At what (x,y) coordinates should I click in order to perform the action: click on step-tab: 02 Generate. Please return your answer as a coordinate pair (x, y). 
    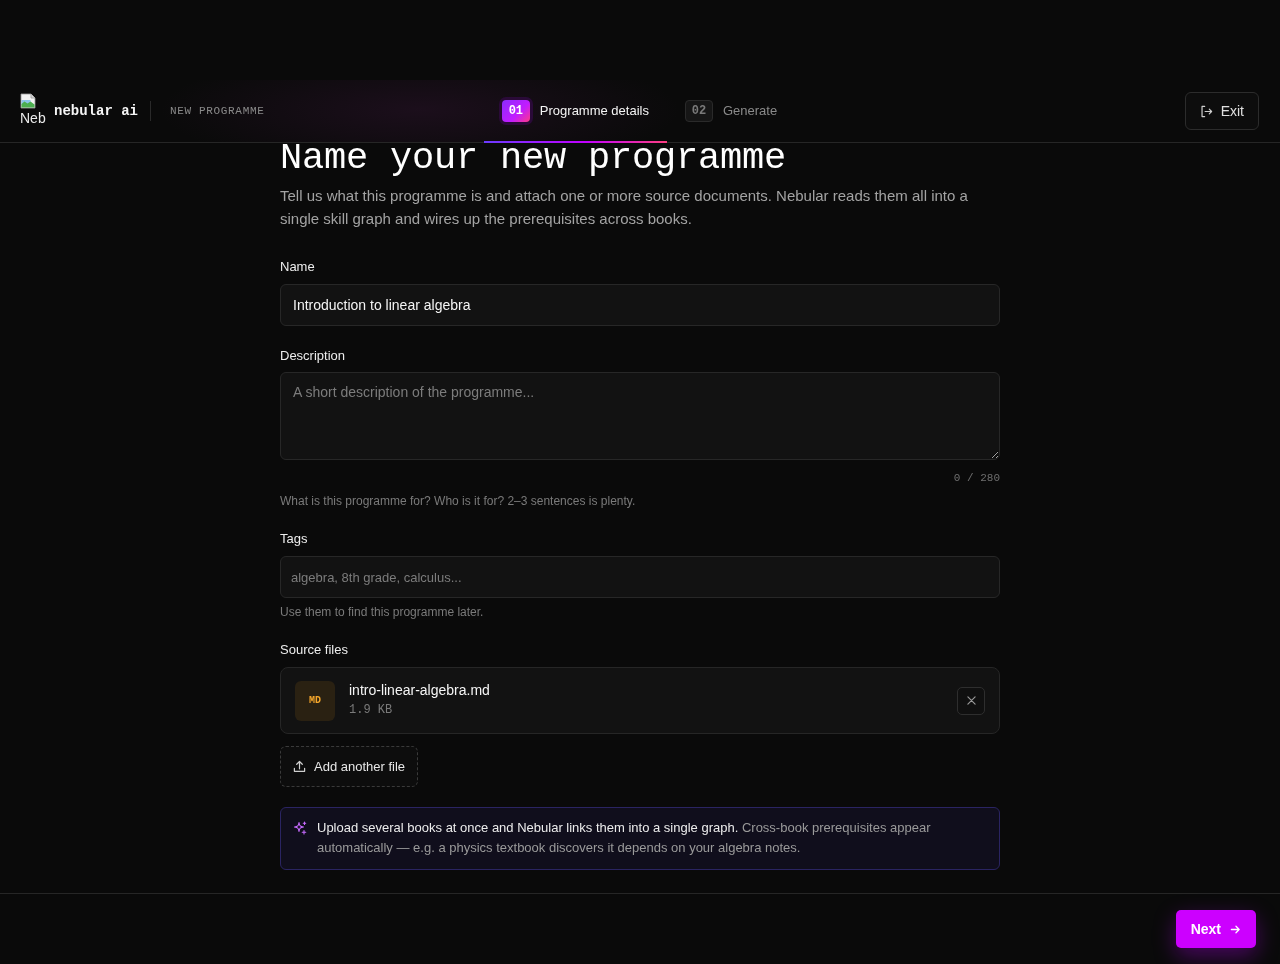
    Looking at the image, I should click on (731, 111).